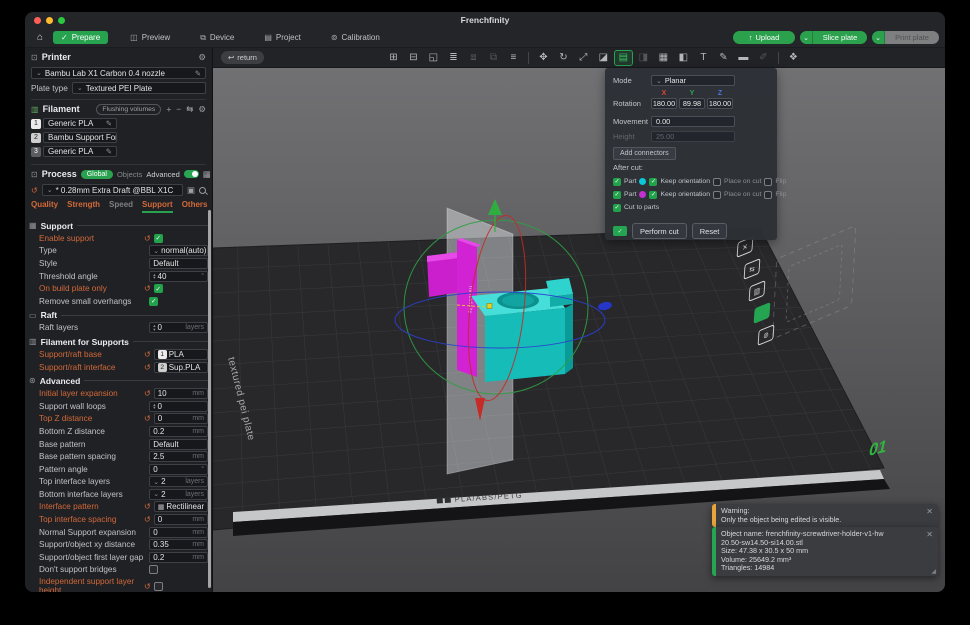 This screenshot has width=970, height=625. I want to click on cut-center-handle, so click(489, 306).